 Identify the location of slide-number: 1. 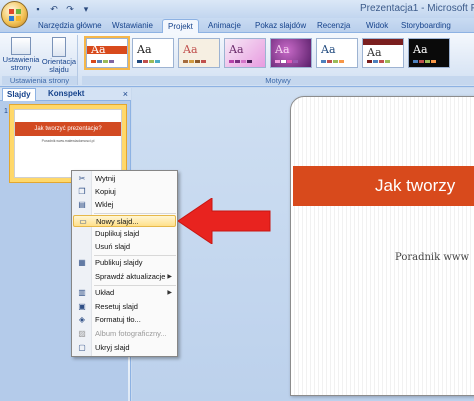
(6, 111).